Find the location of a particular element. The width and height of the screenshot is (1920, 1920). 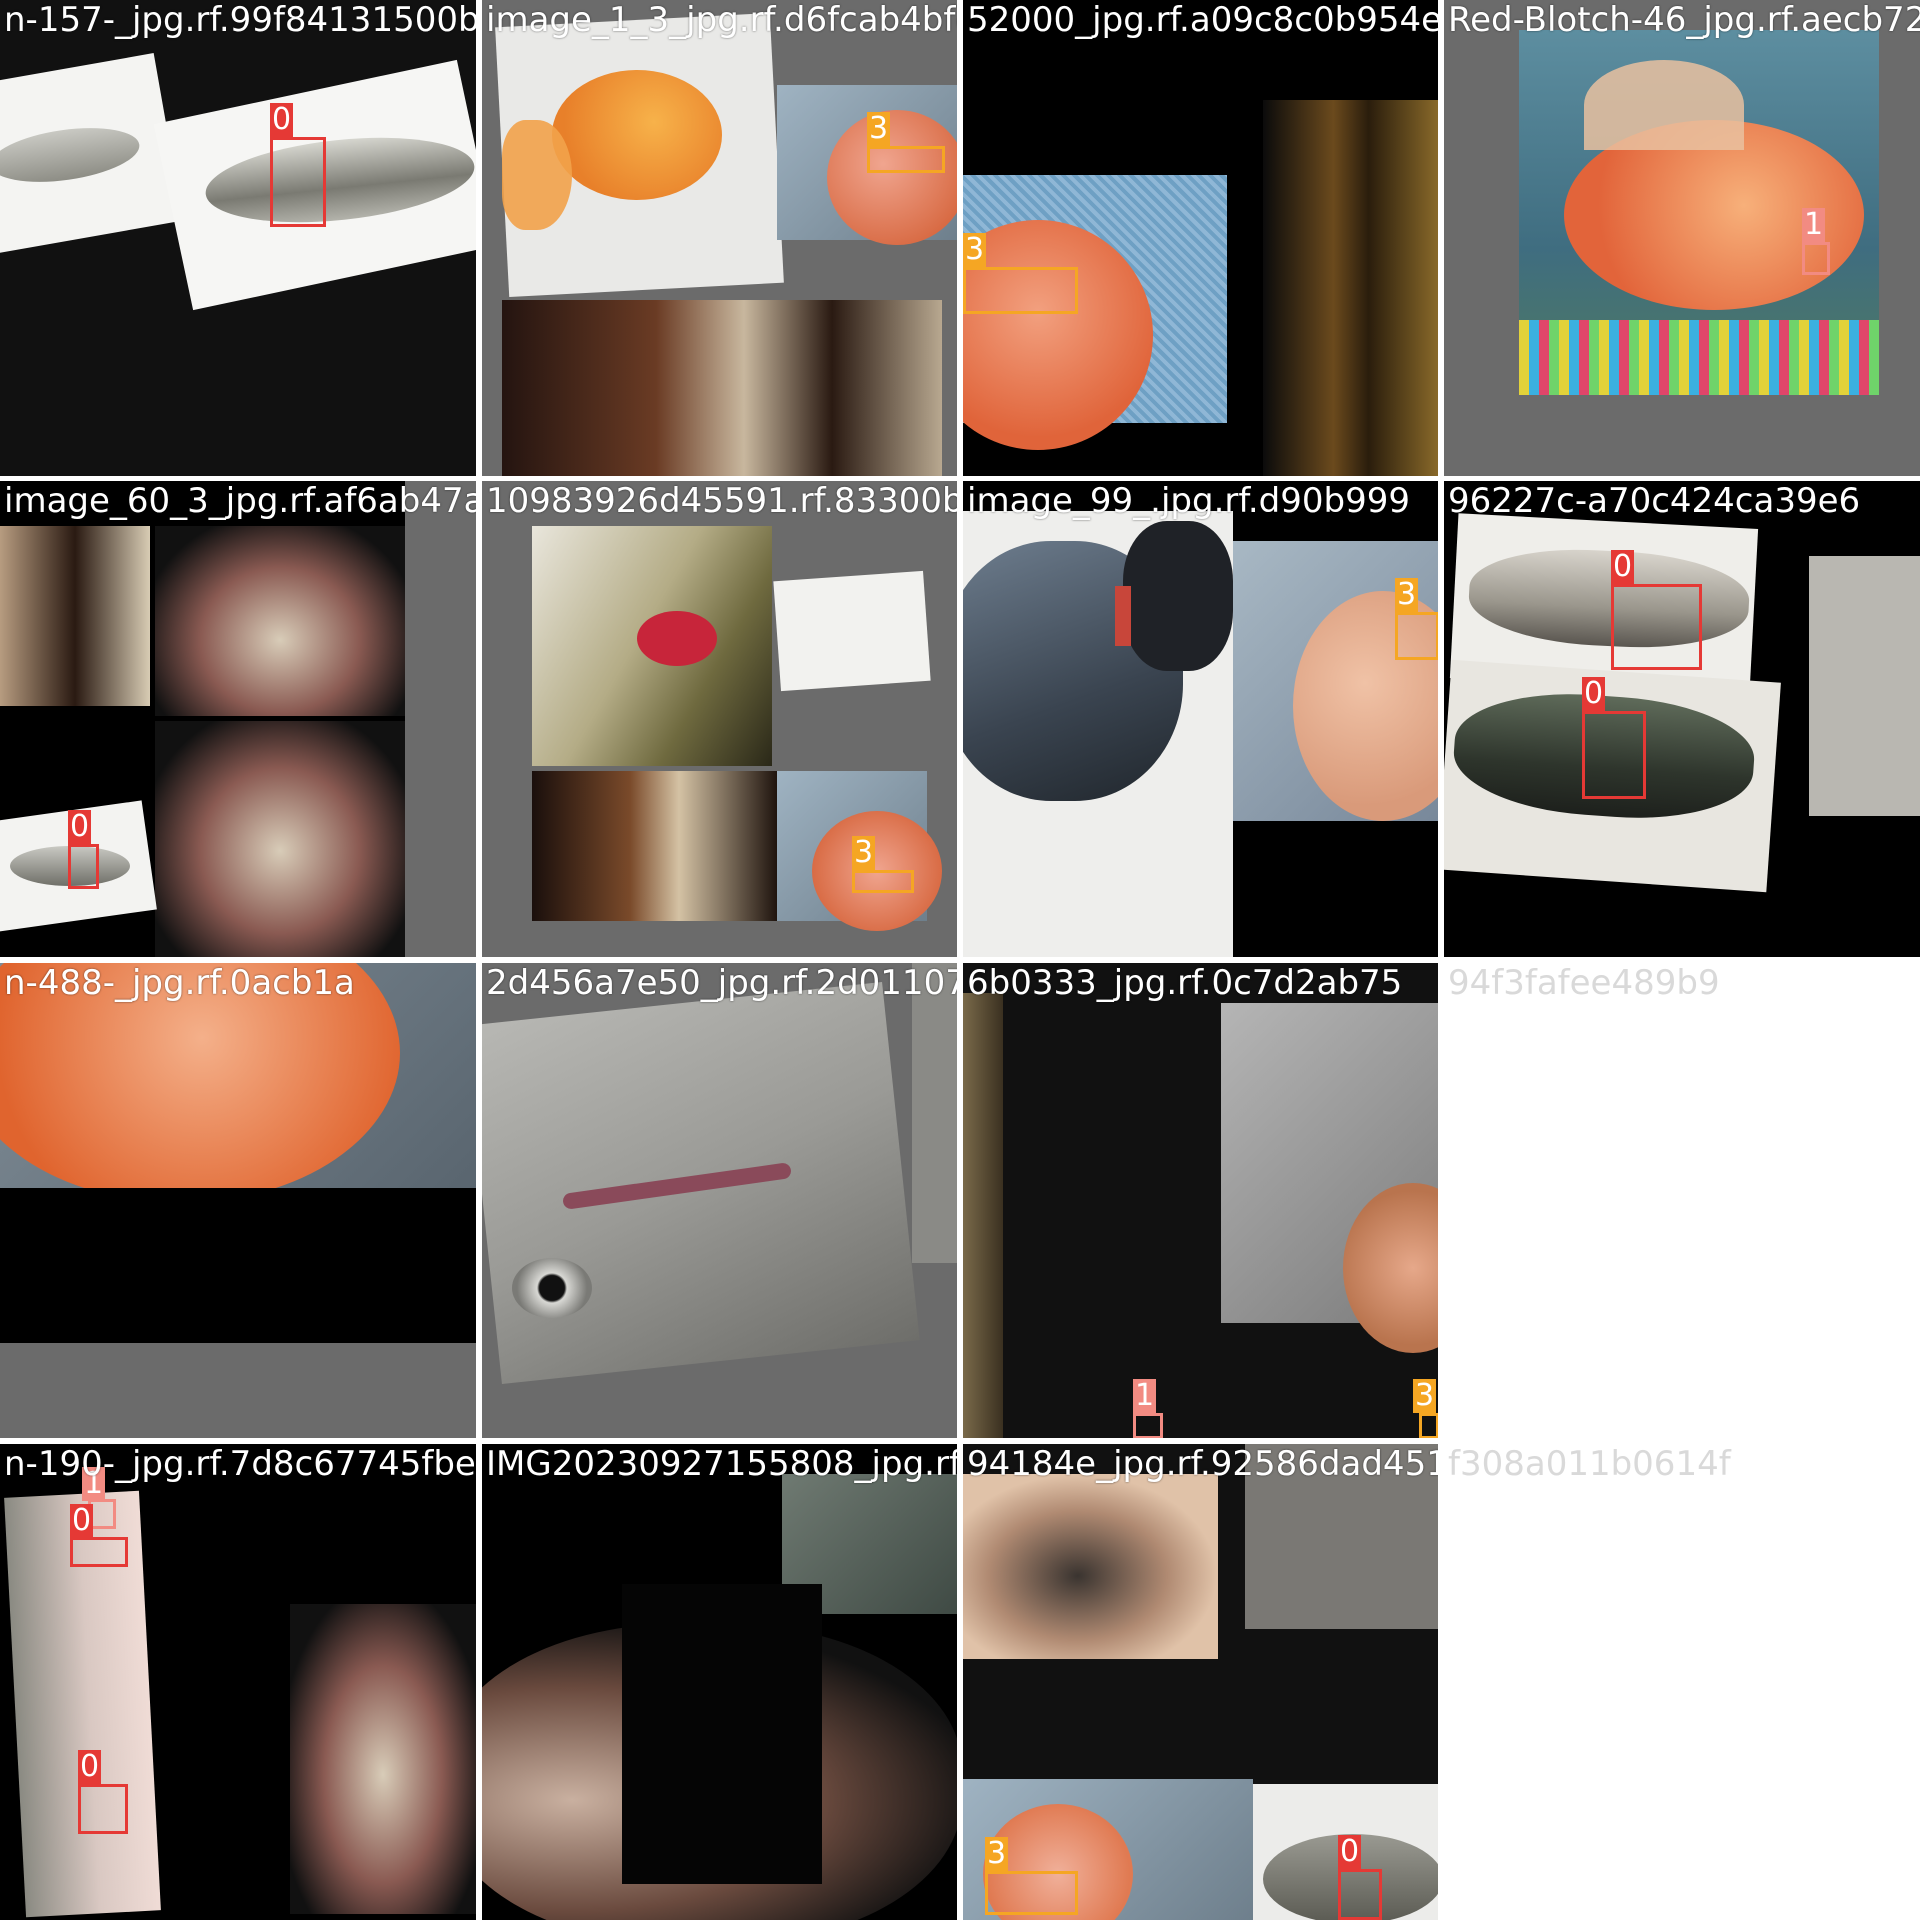

right-edge-strip is located at coordinates (935, 1113).